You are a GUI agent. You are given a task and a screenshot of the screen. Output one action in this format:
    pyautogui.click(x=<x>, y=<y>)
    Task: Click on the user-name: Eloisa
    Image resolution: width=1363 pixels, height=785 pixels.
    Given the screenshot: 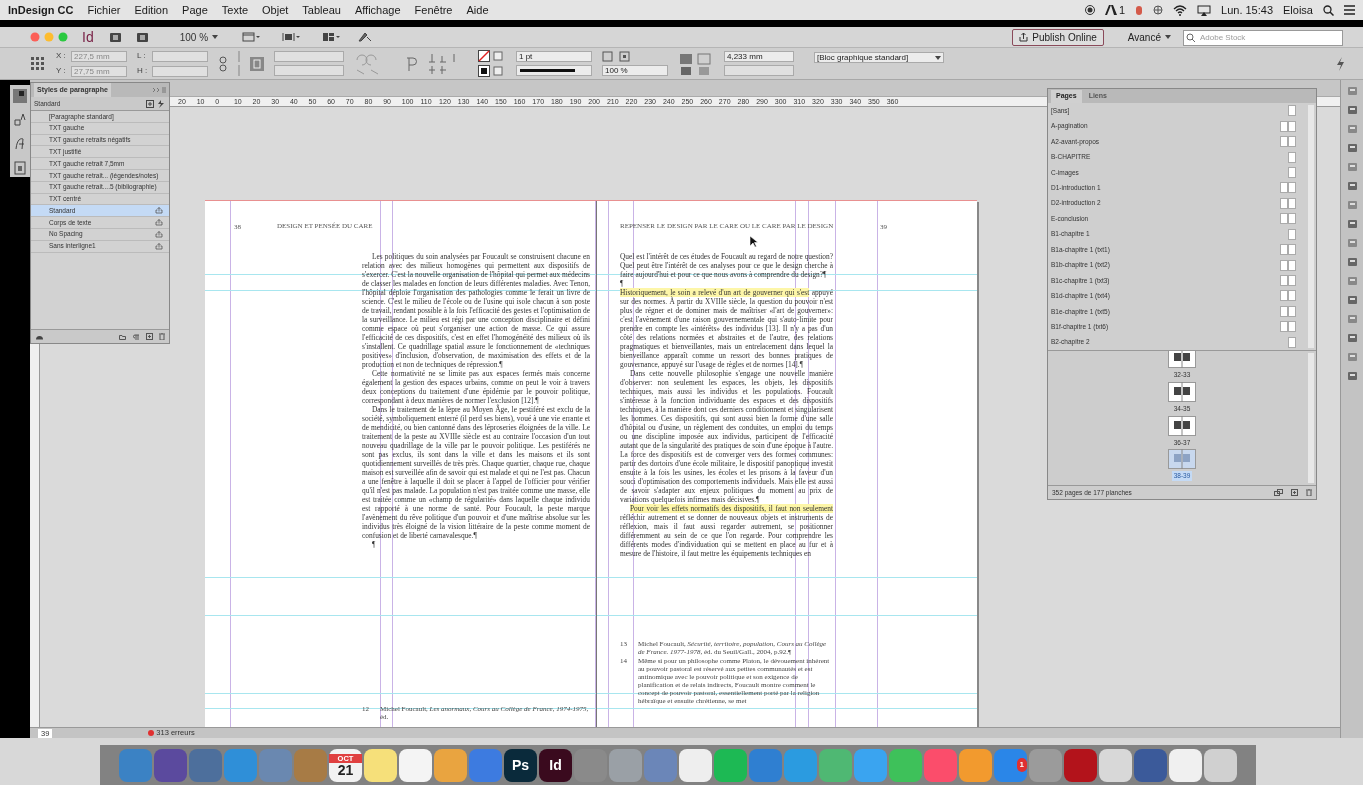 What is the action you would take?
    pyautogui.click(x=1298, y=10)
    